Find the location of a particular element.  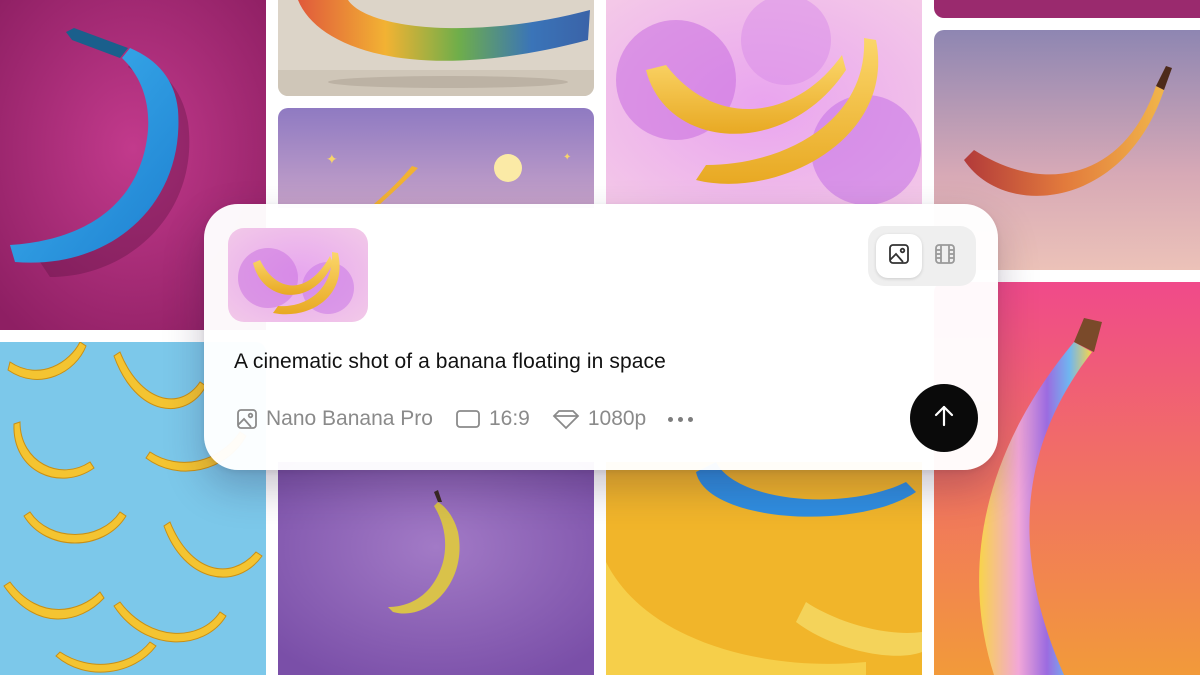

tile-pink-smoke-bananas is located at coordinates (764, 105).